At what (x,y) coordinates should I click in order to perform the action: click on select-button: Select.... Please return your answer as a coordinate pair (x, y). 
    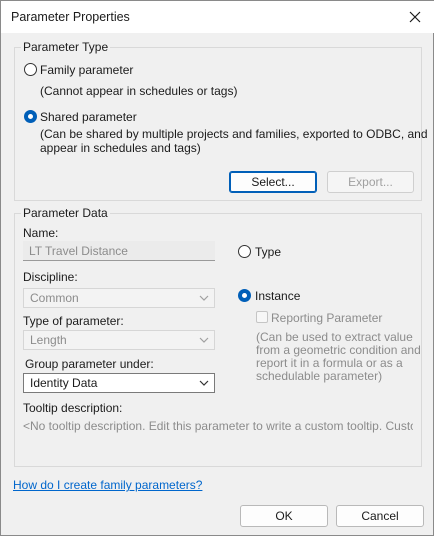
    Looking at the image, I should click on (273, 182).